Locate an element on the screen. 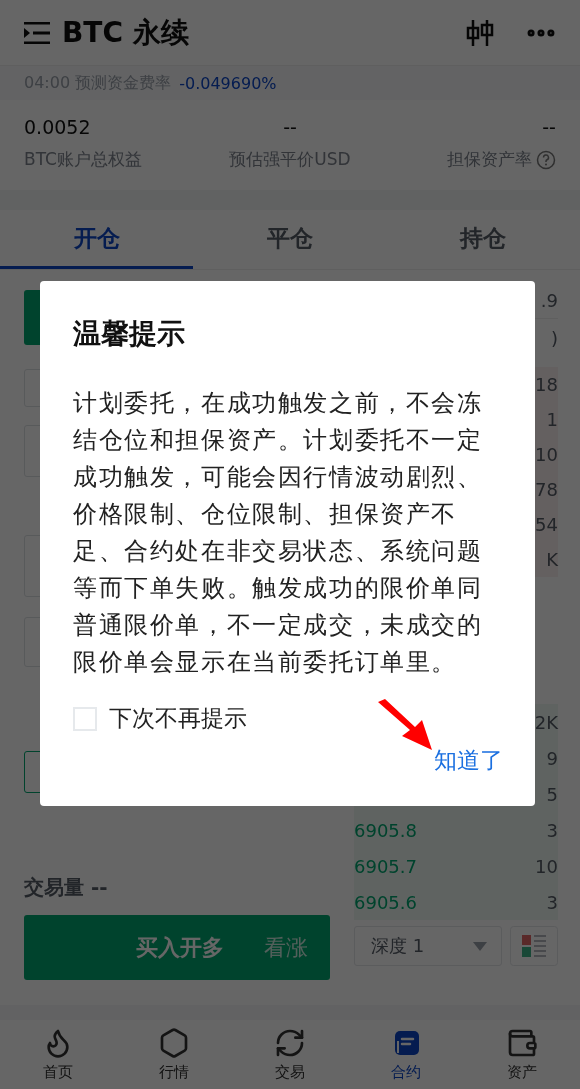 The image size is (580, 1089). bid-price: 6905.8 is located at coordinates (385, 830).